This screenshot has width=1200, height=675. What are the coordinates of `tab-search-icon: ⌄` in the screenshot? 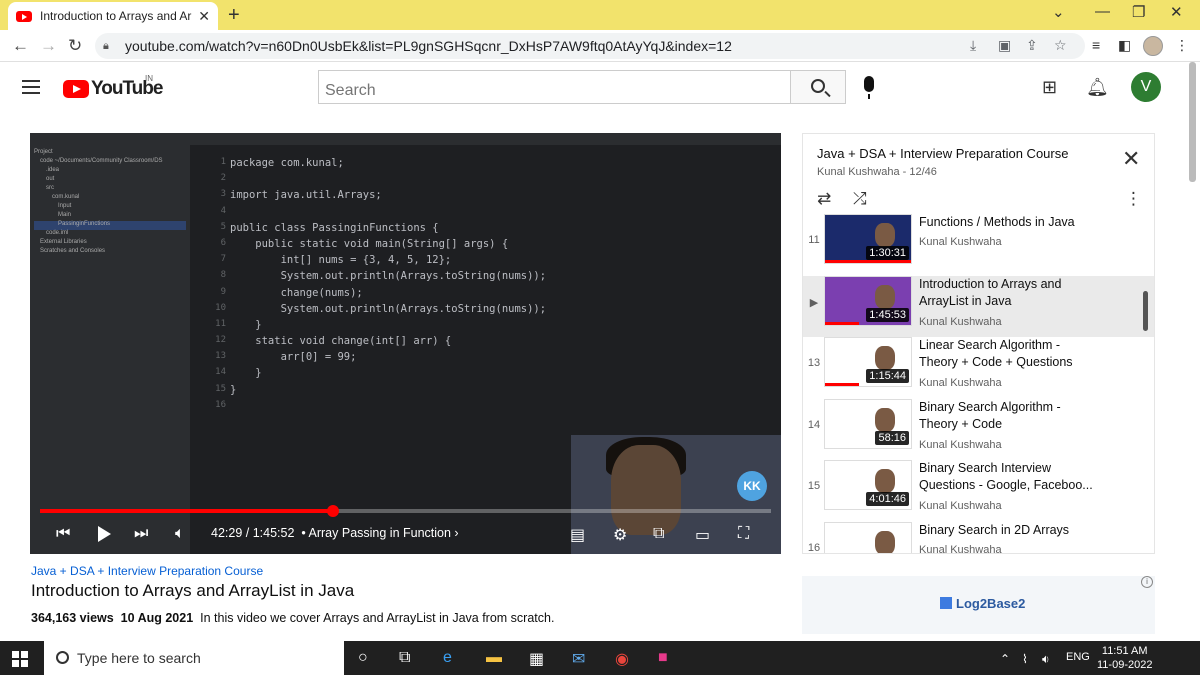 It's located at (1058, 12).